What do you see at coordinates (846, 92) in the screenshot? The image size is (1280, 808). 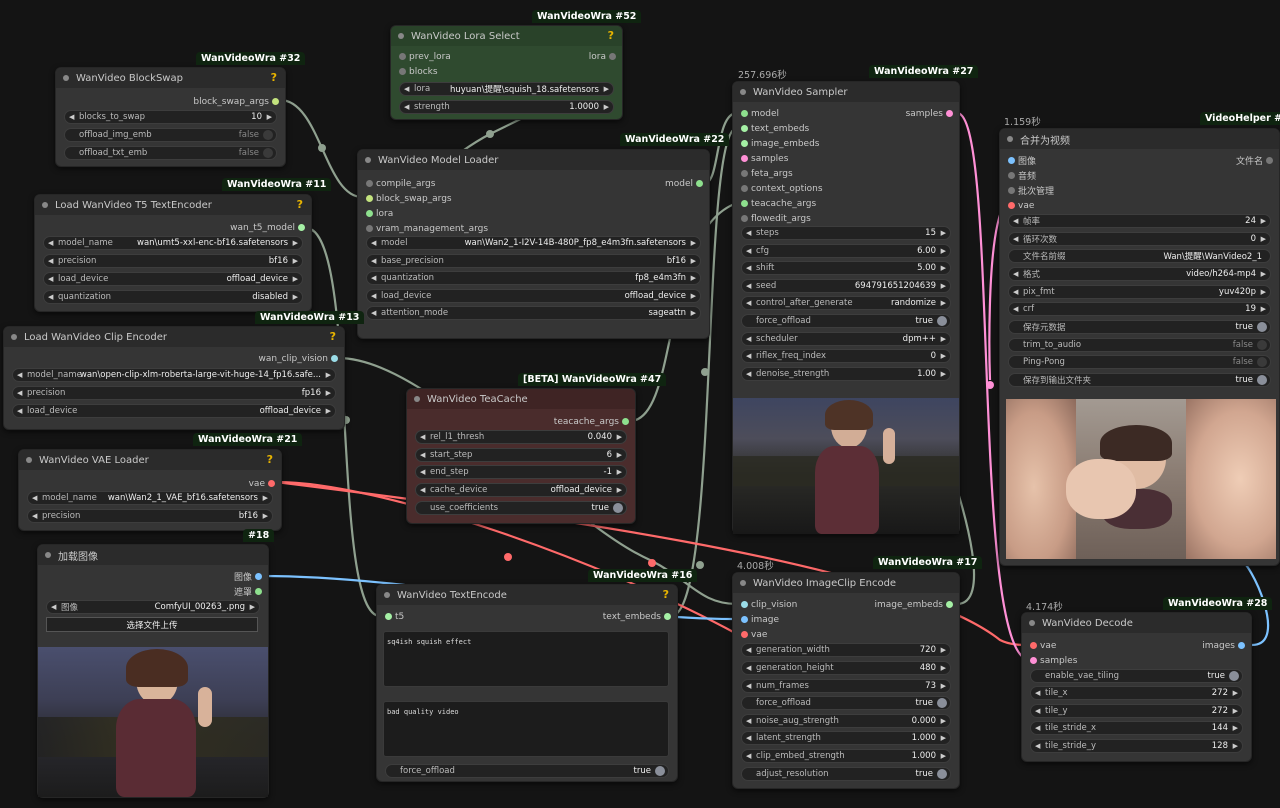 I see `node-header: WanVideo Sampler` at bounding box center [846, 92].